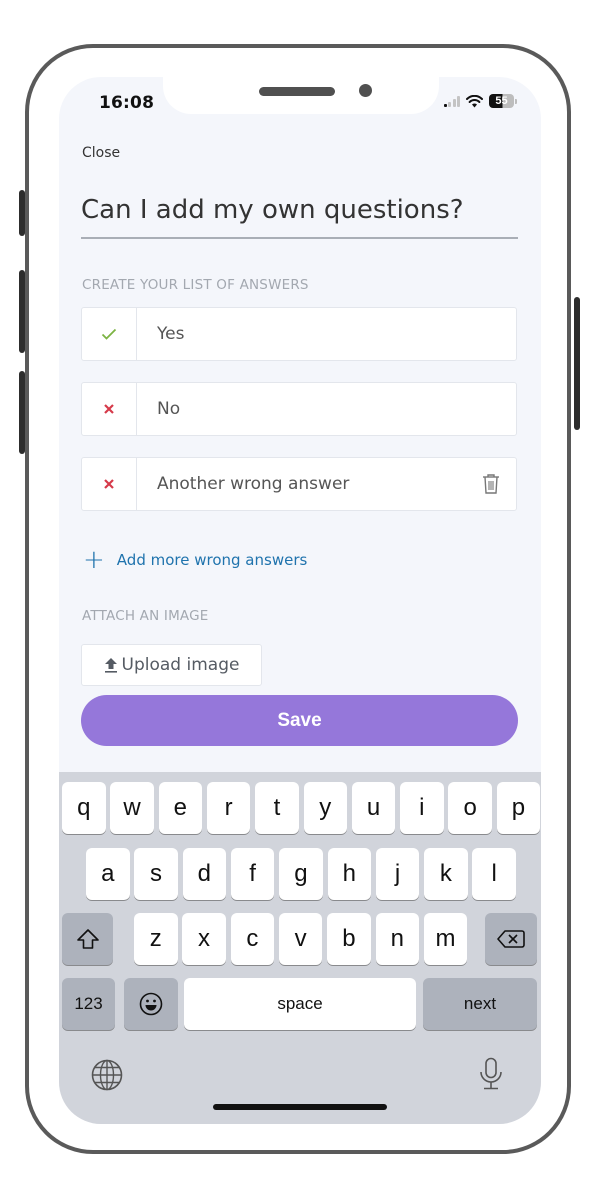 The width and height of the screenshot is (600, 1200). Describe the element at coordinates (101, 153) in the screenshot. I see `close-button: Close` at that location.